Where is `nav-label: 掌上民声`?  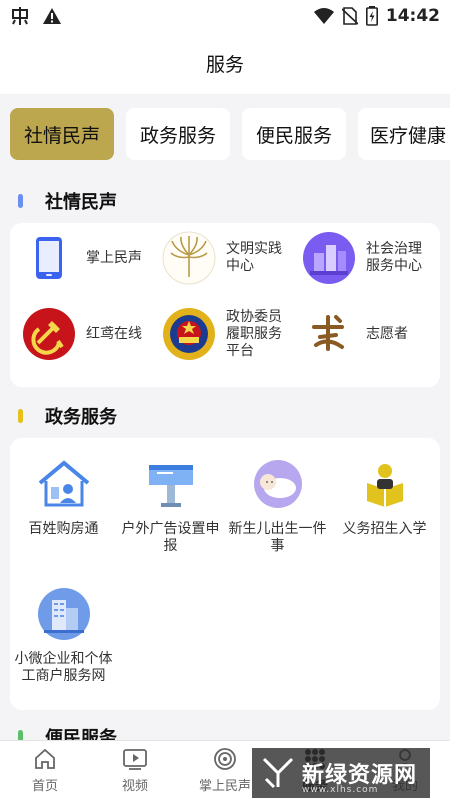 nav-label: 掌上民声 is located at coordinates (224, 786).